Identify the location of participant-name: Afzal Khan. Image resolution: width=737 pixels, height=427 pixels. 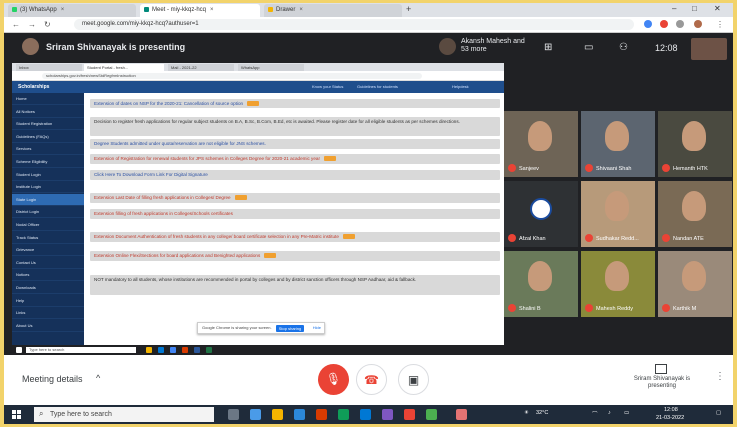
(532, 239).